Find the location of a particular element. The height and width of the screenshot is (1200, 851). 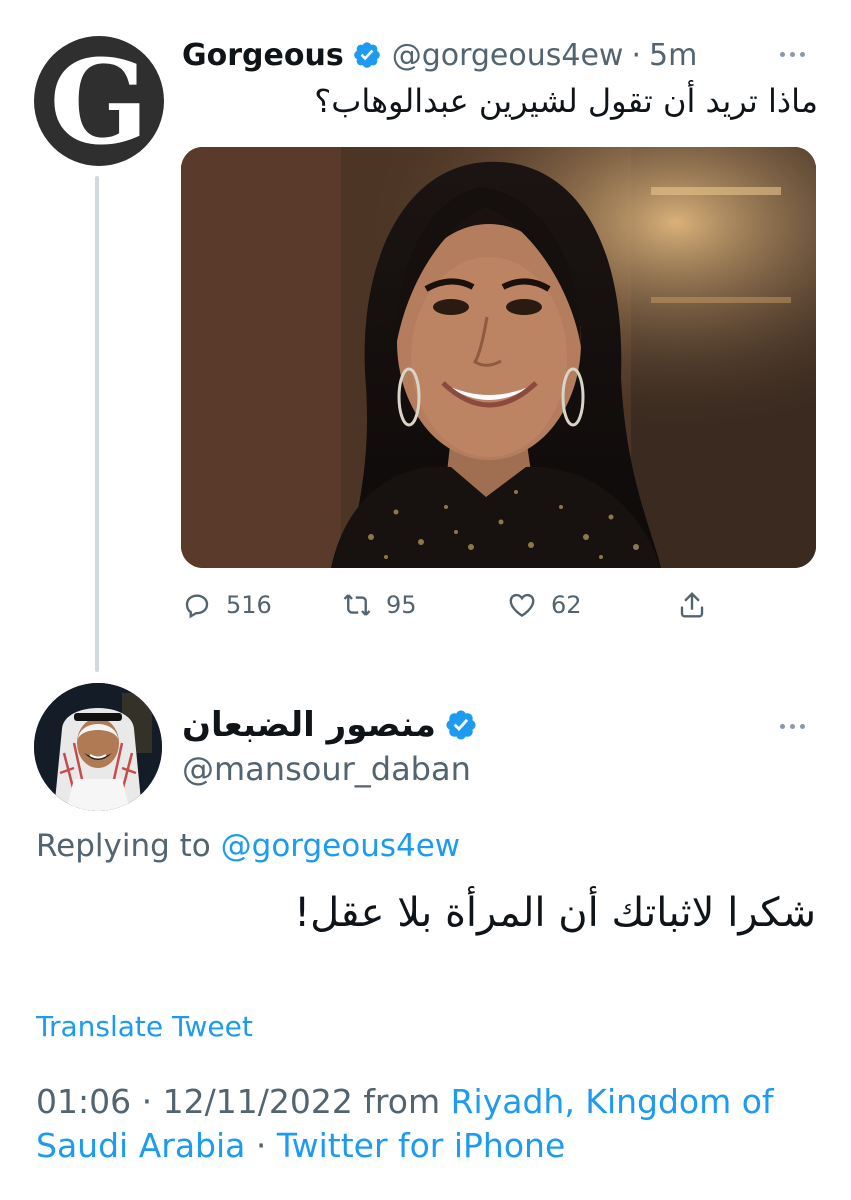

parent-avatar: G is located at coordinates (99, 101).